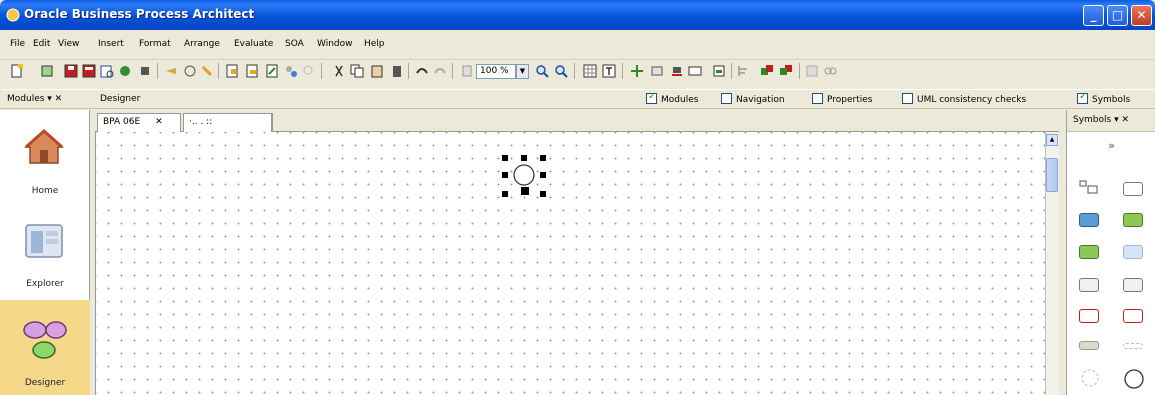 The image size is (1155, 395). Describe the element at coordinates (1133, 252) in the screenshot. I see `symbol-light-blue-task` at that location.